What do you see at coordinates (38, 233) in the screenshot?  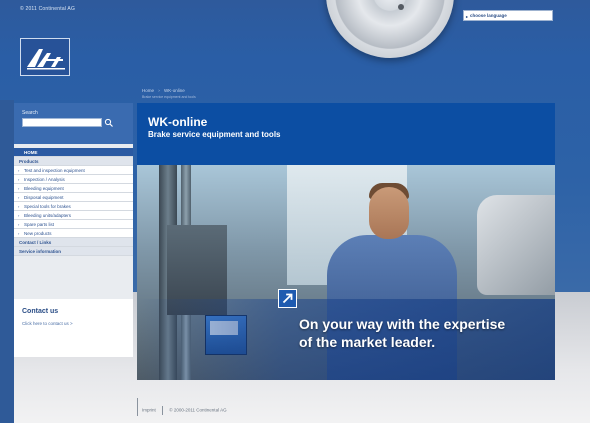 I see `sidebar-item-label: New products` at bounding box center [38, 233].